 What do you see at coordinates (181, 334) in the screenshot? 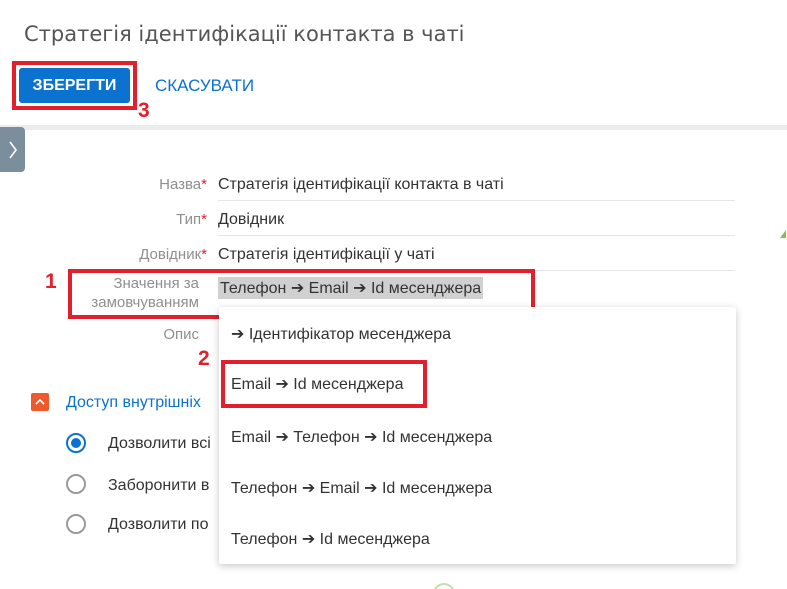
I see `description-field-label: Опис` at bounding box center [181, 334].